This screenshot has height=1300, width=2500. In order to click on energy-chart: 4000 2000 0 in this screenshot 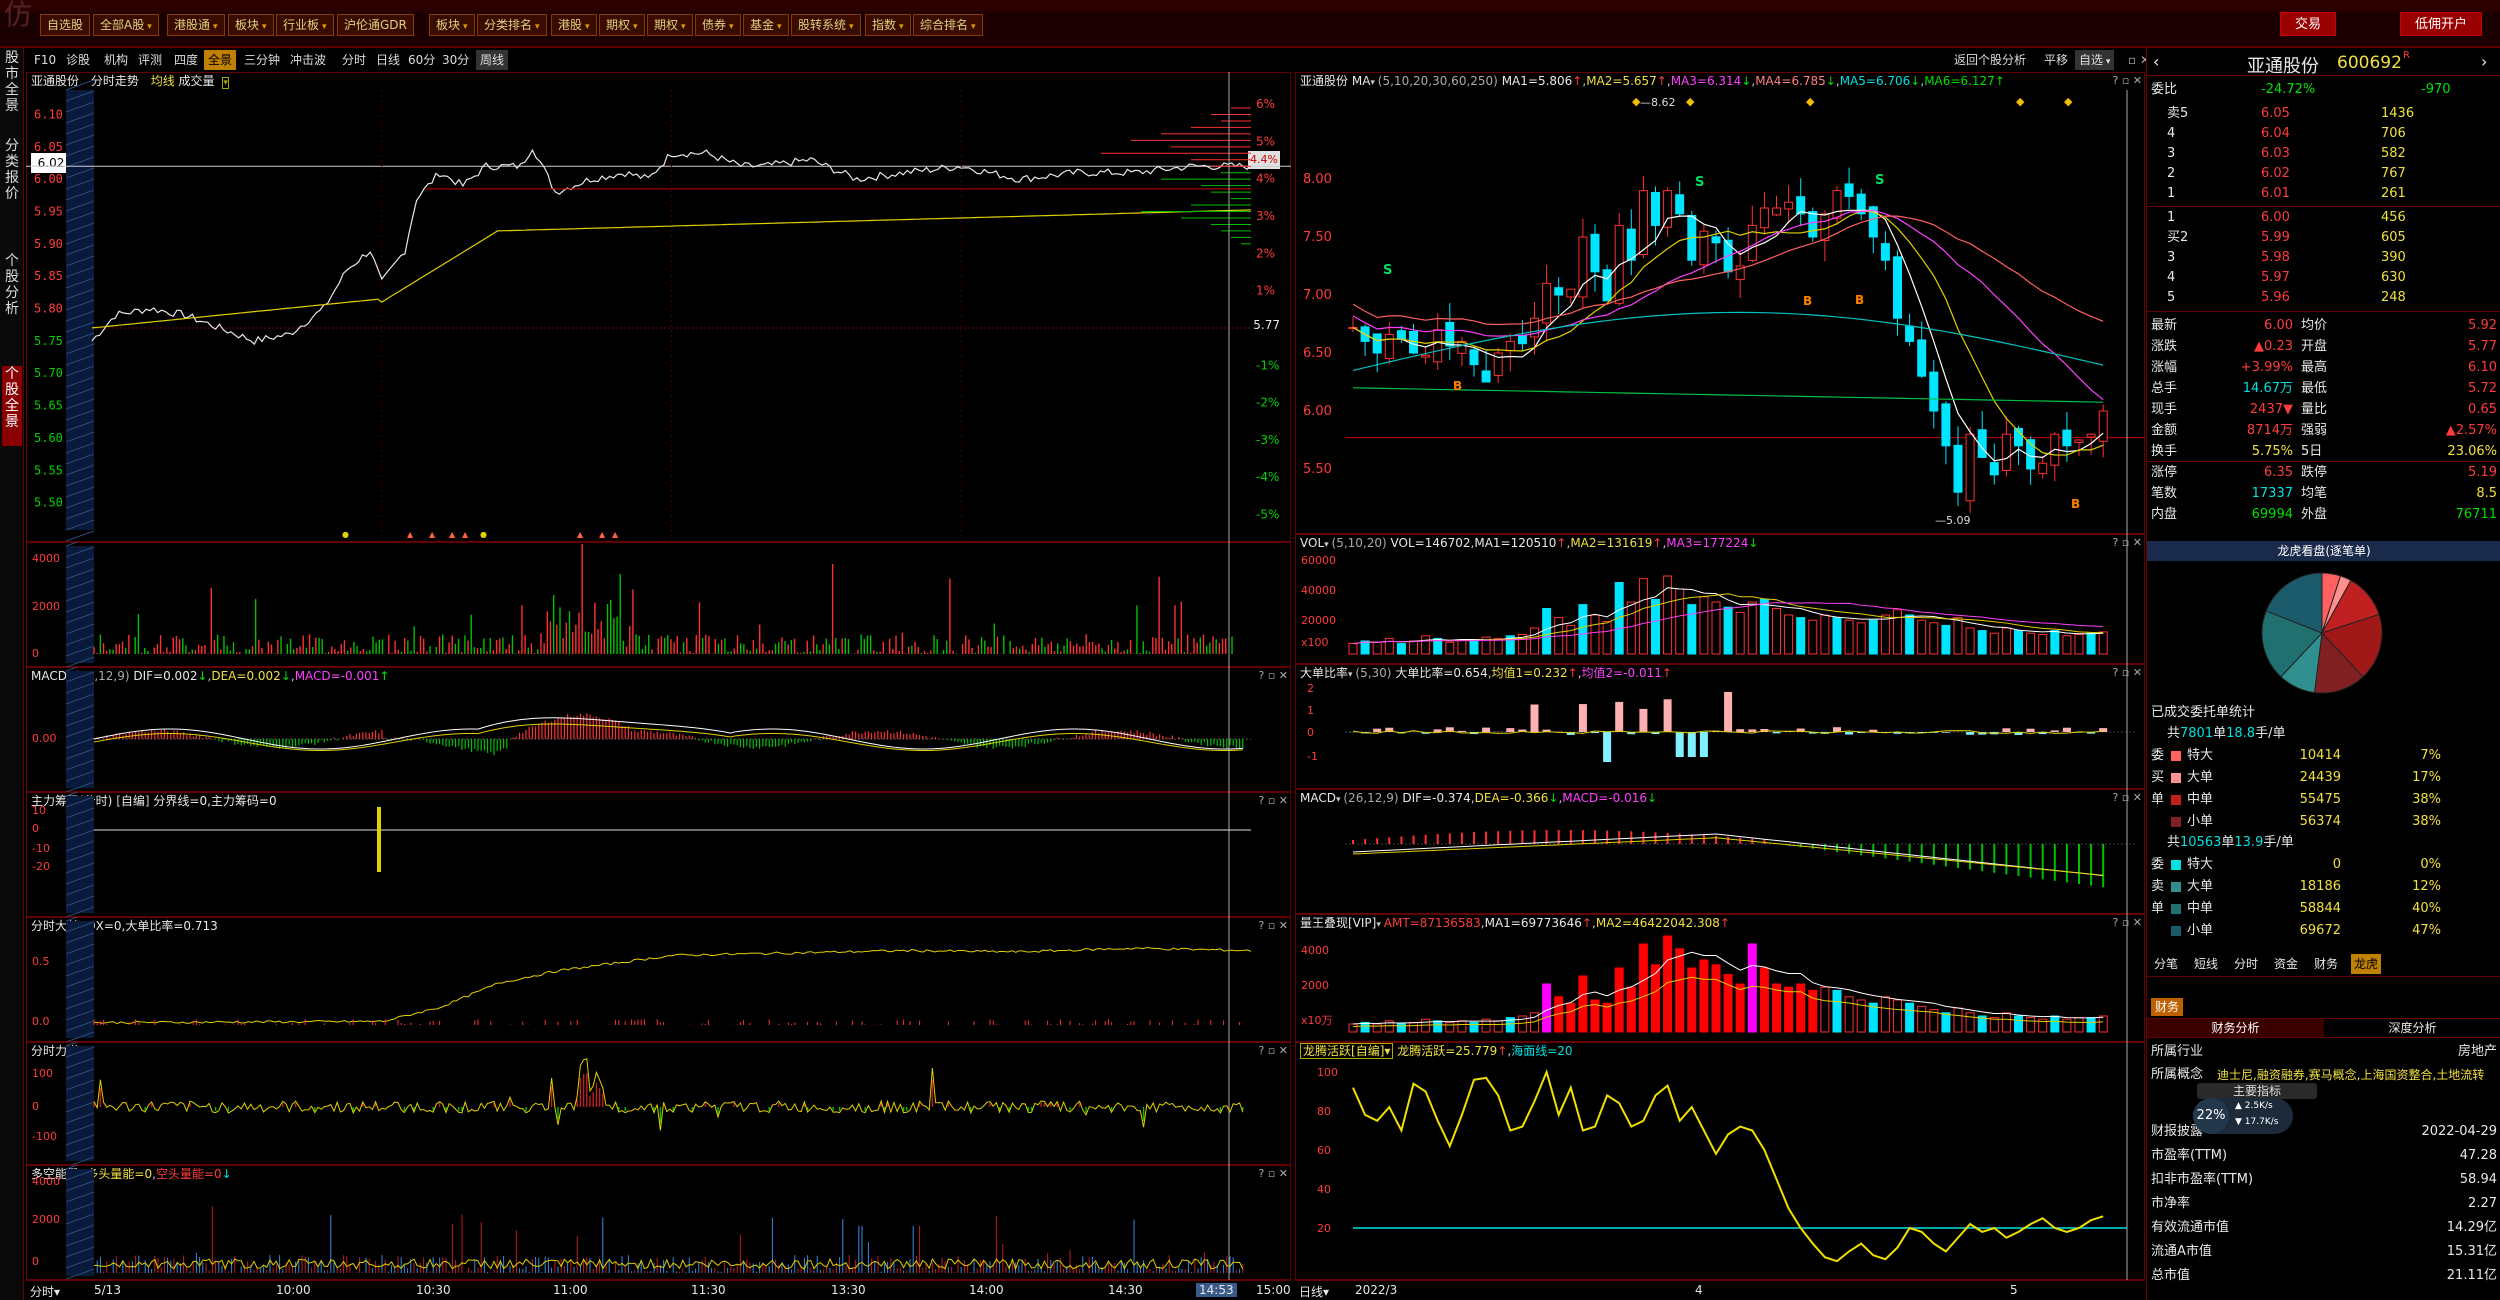, I will do `click(658, 1222)`.